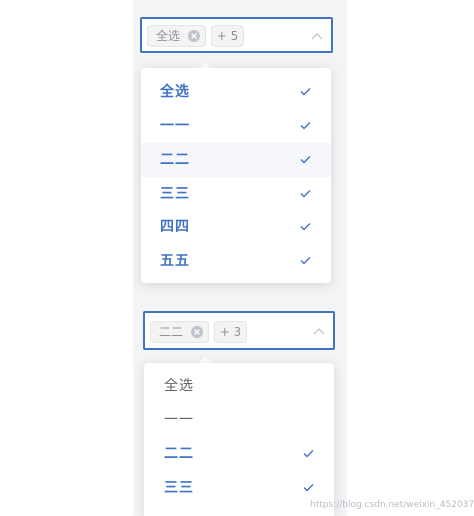 The width and height of the screenshot is (474, 516). What do you see at coordinates (392, 505) in the screenshot?
I see `watermark: https://blog.csdn.net/weixin_45203788` at bounding box center [392, 505].